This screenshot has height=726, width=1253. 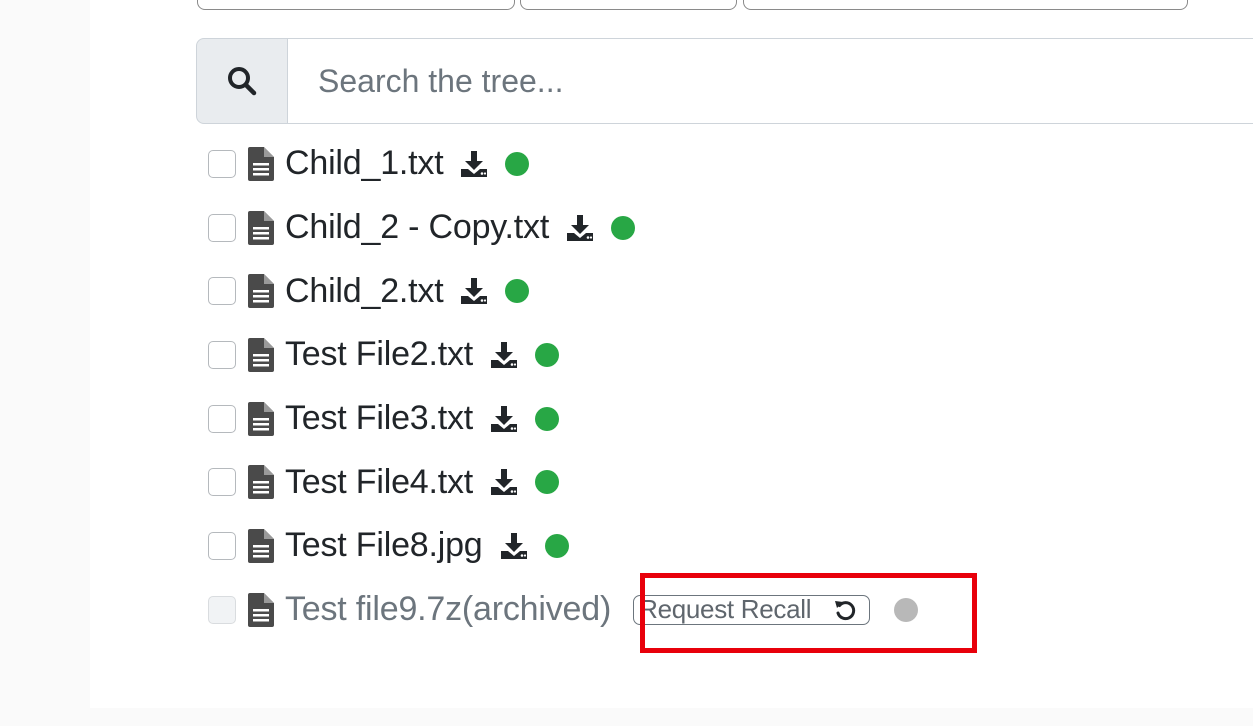 What do you see at coordinates (563, 482) in the screenshot?
I see `tree-item: Test File4.txt` at bounding box center [563, 482].